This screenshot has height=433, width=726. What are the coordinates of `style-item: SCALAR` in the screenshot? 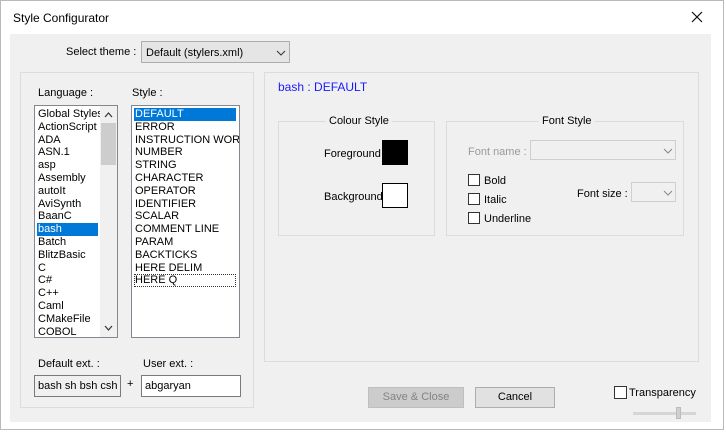 It's located at (185, 216).